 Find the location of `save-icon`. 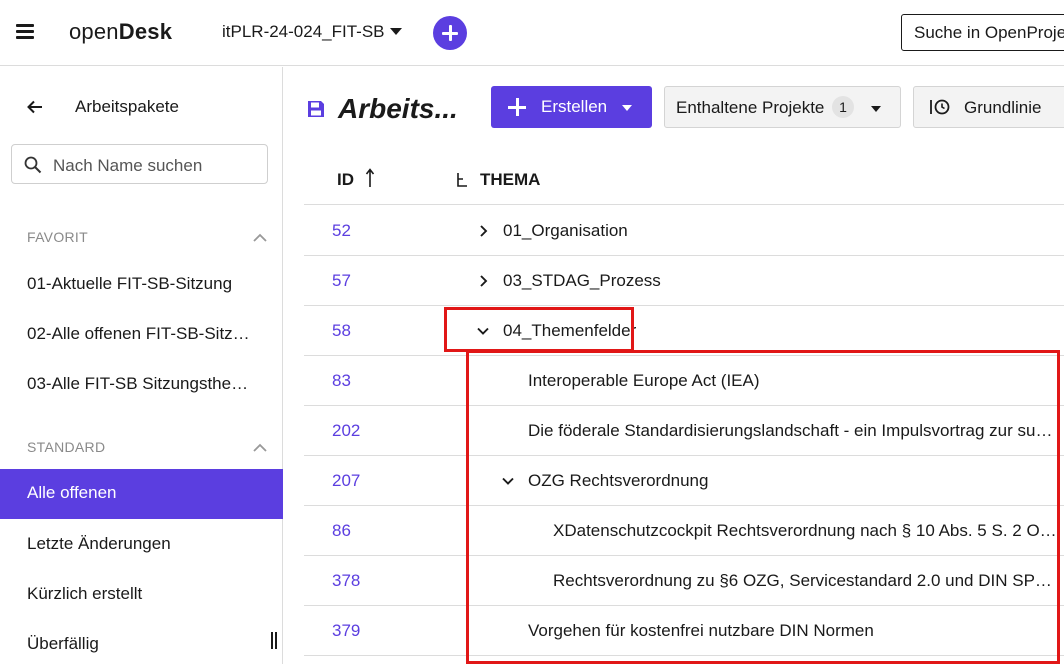

save-icon is located at coordinates (316, 109).